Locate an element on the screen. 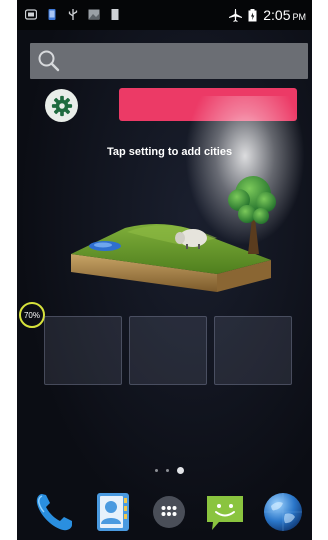 This screenshot has height=540, width=328. battery-icon is located at coordinates (252, 14).